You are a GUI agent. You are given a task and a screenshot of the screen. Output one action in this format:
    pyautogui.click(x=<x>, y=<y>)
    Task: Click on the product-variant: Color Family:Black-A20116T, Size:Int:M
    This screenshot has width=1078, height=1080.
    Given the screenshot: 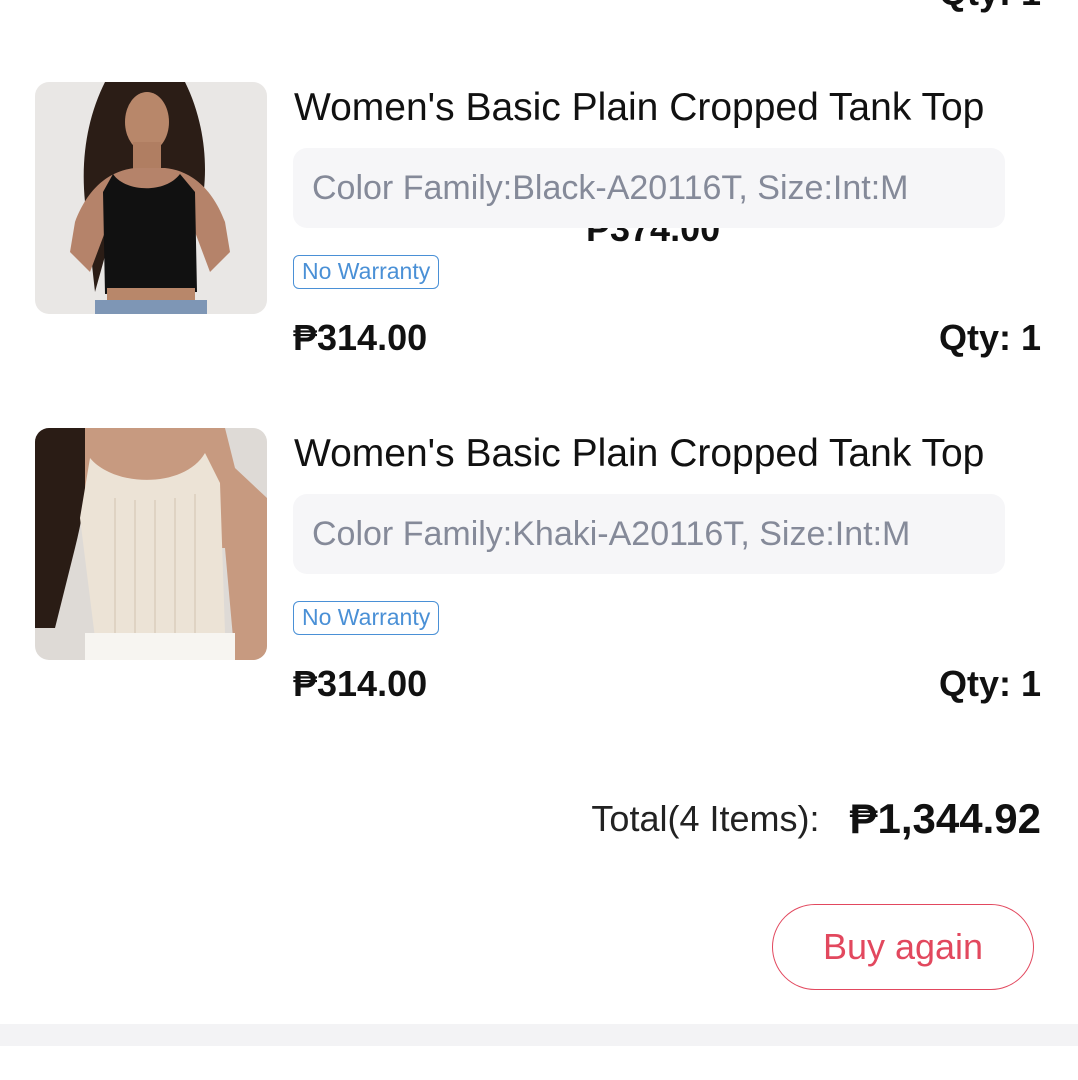 What is the action you would take?
    pyautogui.click(x=649, y=188)
    